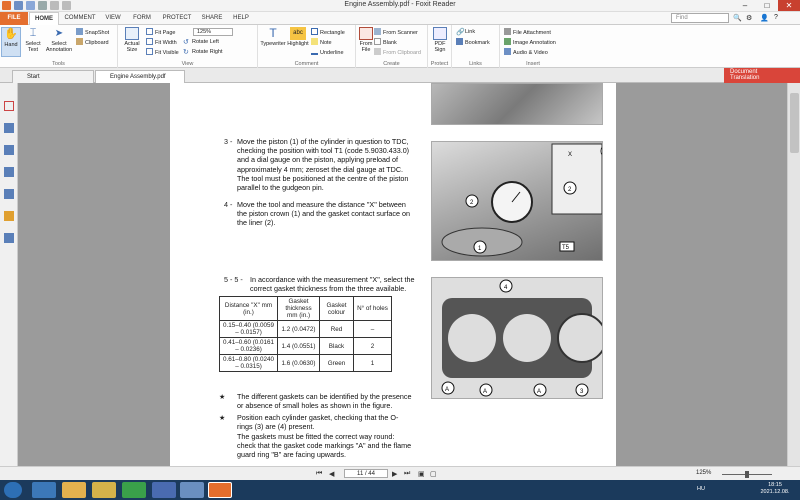 The image size is (800, 500). I want to click on media-icon, so click(507, 51).